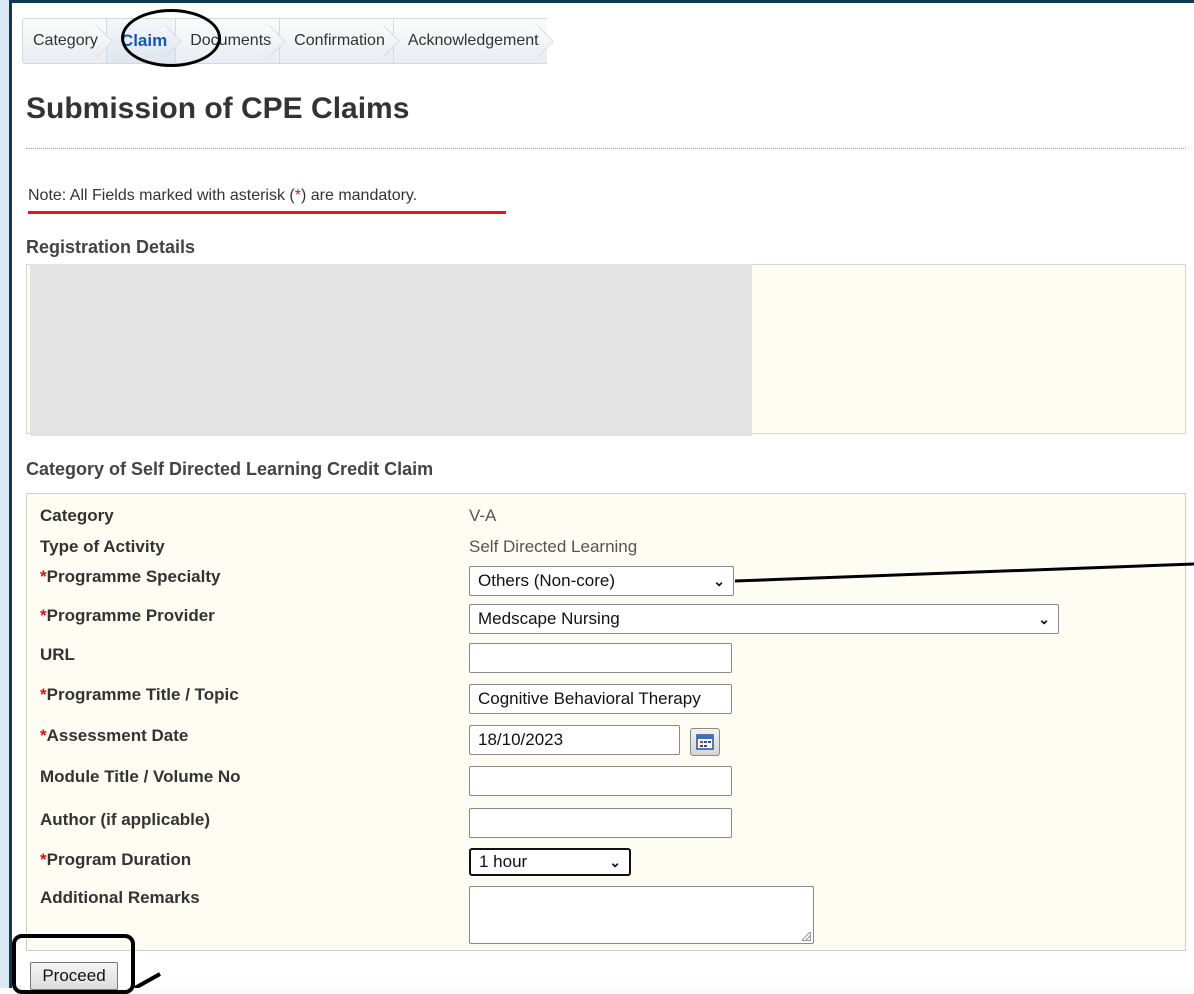 The height and width of the screenshot is (994, 1194). Describe the element at coordinates (606, 148) in the screenshot. I see `title-divider` at that location.